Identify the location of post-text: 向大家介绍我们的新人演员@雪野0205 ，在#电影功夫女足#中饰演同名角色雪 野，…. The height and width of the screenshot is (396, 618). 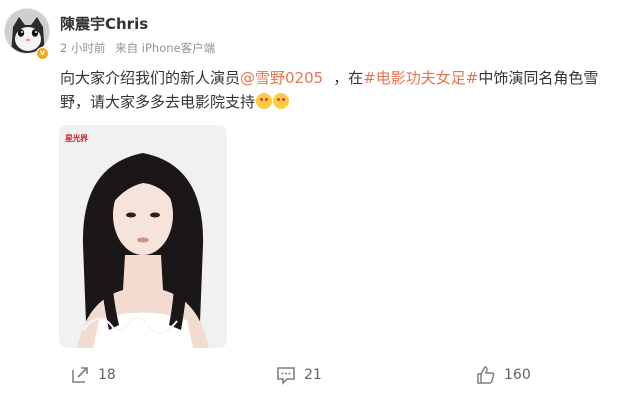
(332, 90).